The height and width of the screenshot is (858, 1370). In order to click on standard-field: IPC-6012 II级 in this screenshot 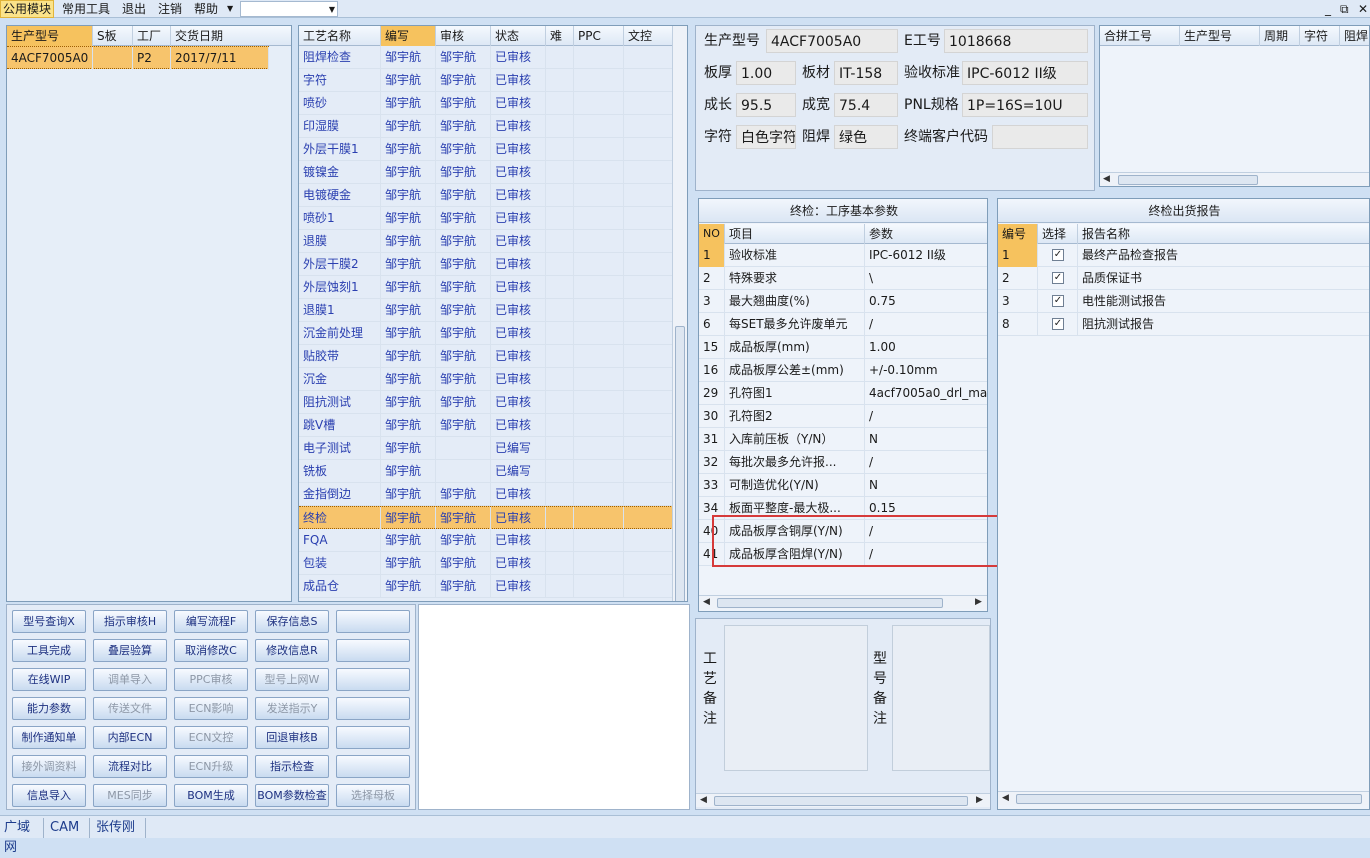, I will do `click(1025, 73)`.